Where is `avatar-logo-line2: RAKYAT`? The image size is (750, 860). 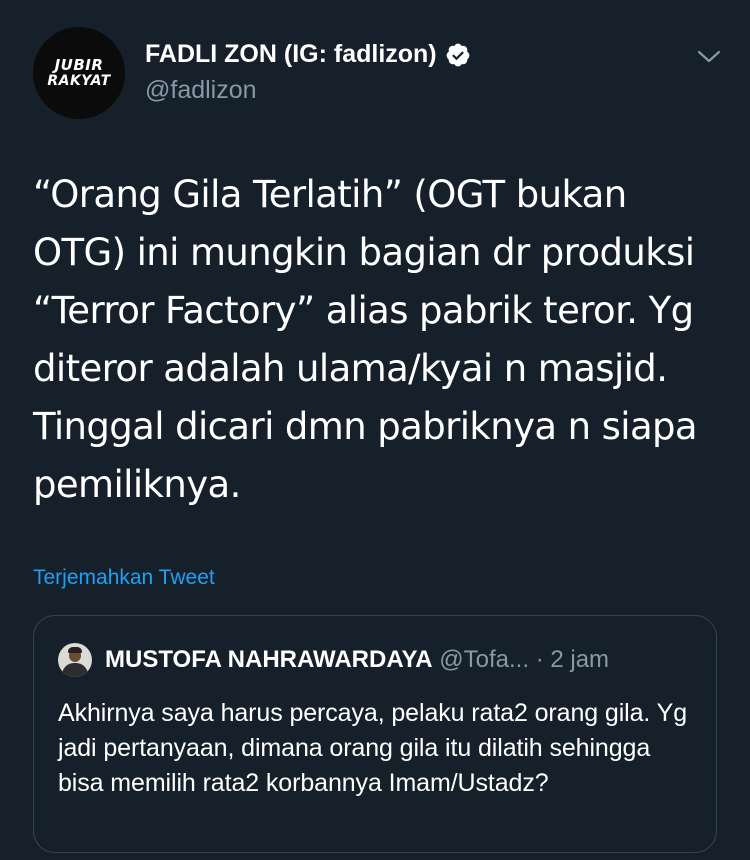
avatar-logo-line2: RAKYAT is located at coordinates (79, 81).